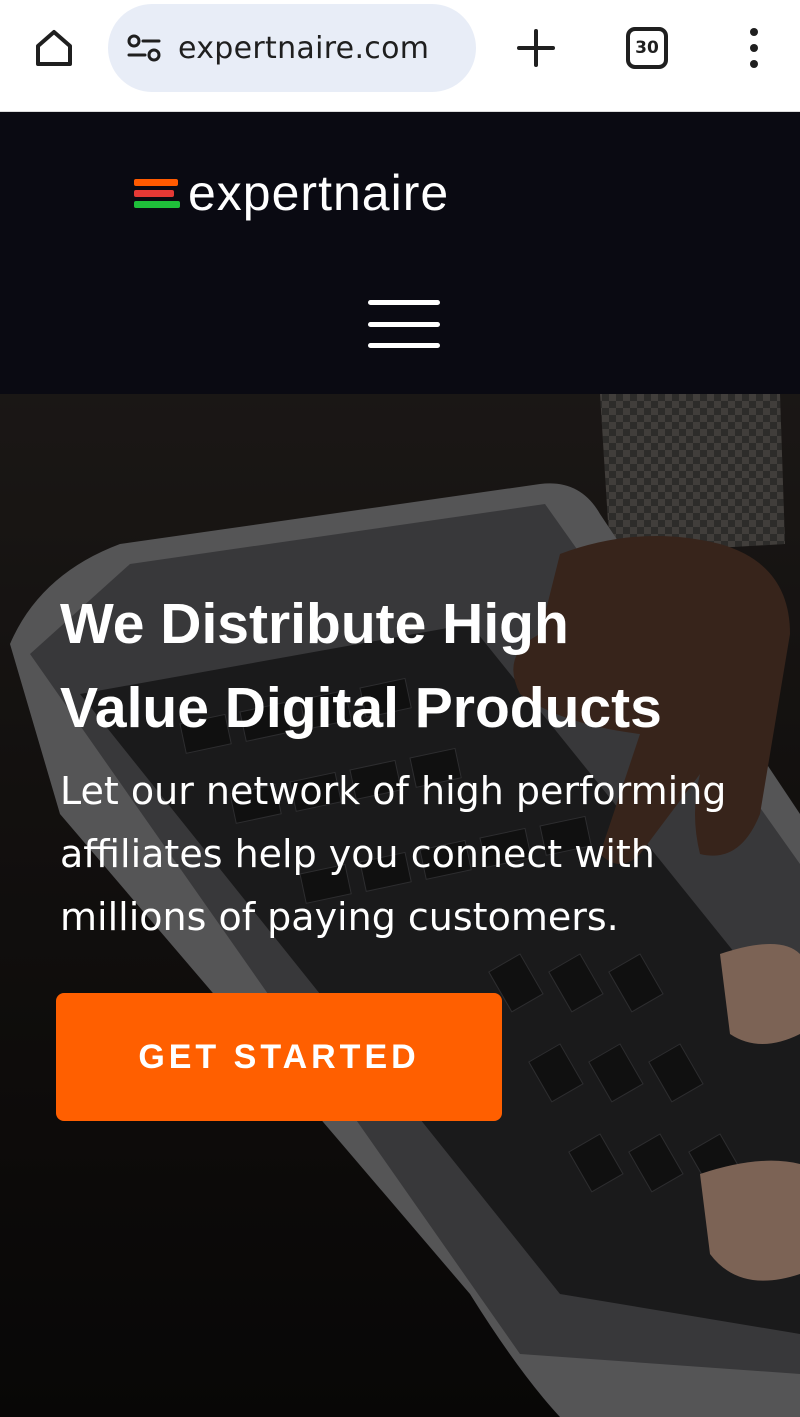  I want to click on url-text: expertnaire.com, so click(304, 48).